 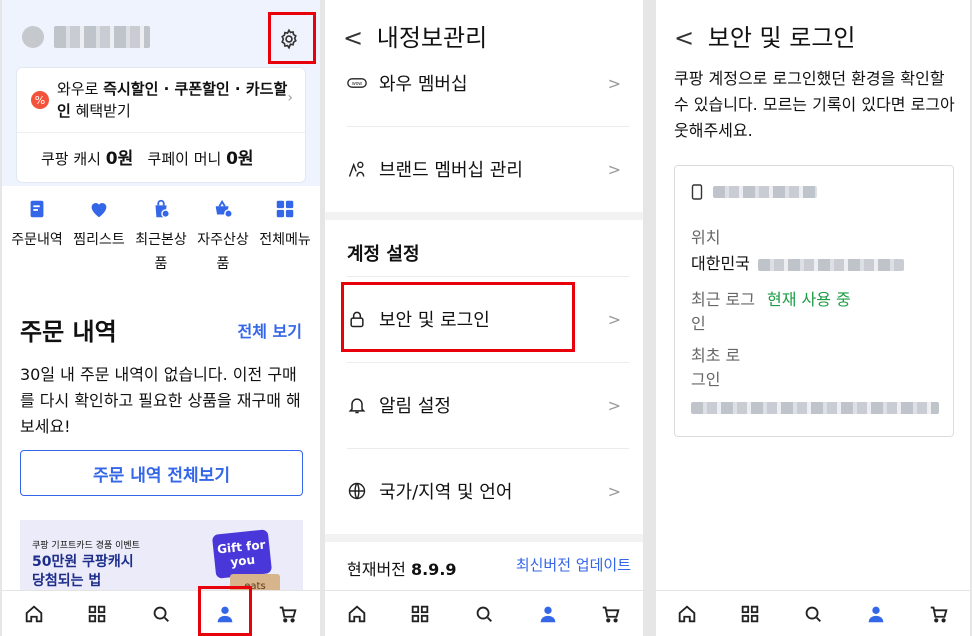 I want to click on menu-item-brand-membership: 브랜드 멤버십 관리 >, so click(x=484, y=169).